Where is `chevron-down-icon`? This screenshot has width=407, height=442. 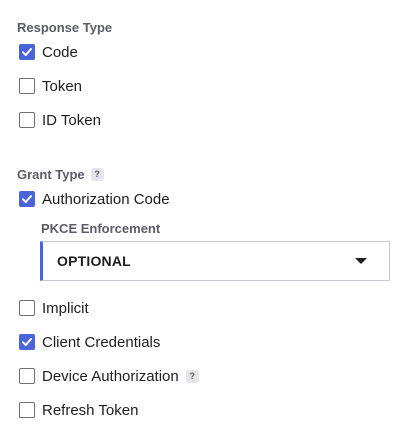 chevron-down-icon is located at coordinates (361, 261).